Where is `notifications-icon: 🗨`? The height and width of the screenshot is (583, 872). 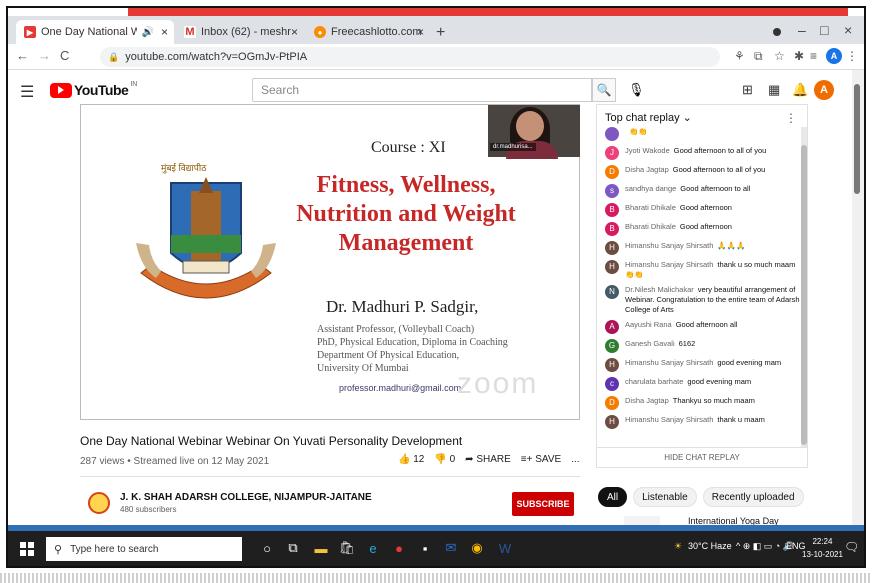
notifications-icon: 🗨 is located at coordinates (851, 547).